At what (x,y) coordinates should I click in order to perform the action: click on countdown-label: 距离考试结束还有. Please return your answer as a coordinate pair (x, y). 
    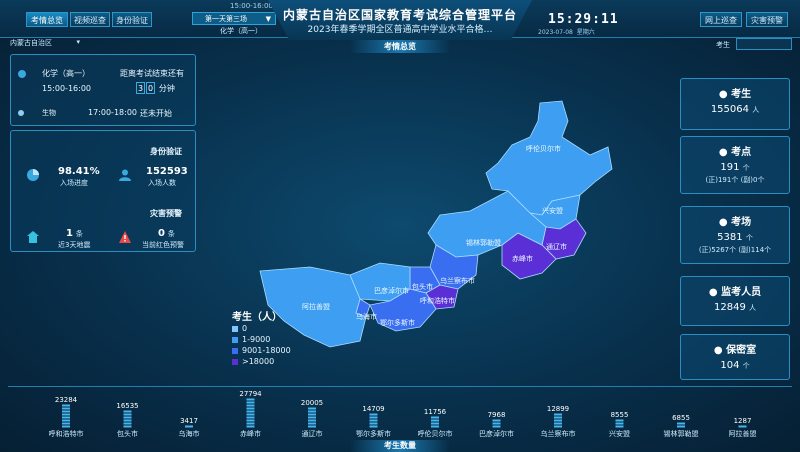
    Looking at the image, I should click on (152, 73).